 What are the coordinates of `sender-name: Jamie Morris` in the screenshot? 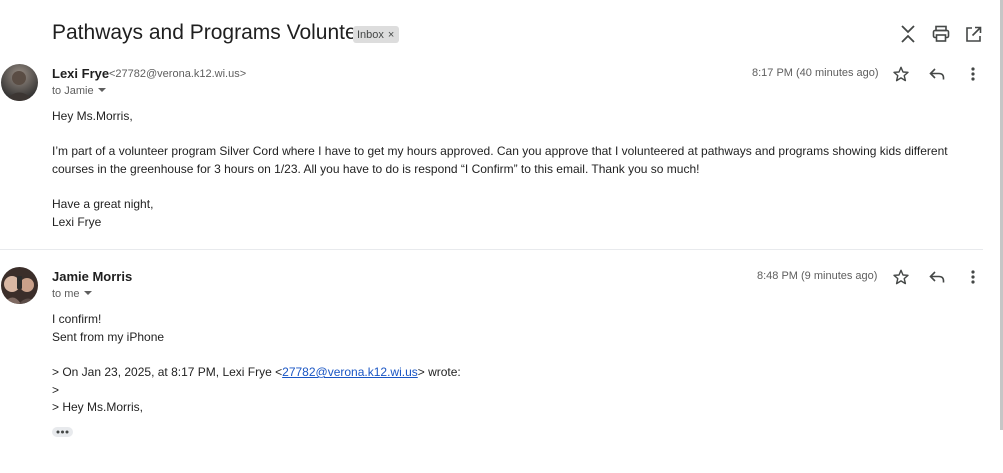 It's located at (92, 276).